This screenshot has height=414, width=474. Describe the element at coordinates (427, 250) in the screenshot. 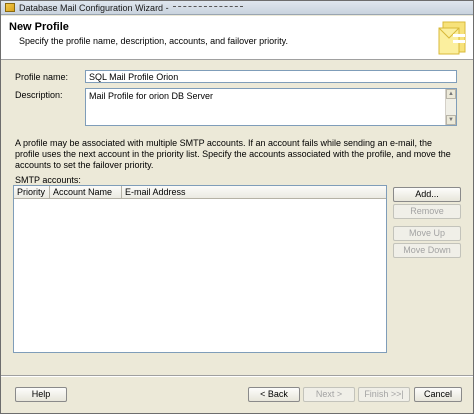

I see `move-down-button: Move Down` at that location.